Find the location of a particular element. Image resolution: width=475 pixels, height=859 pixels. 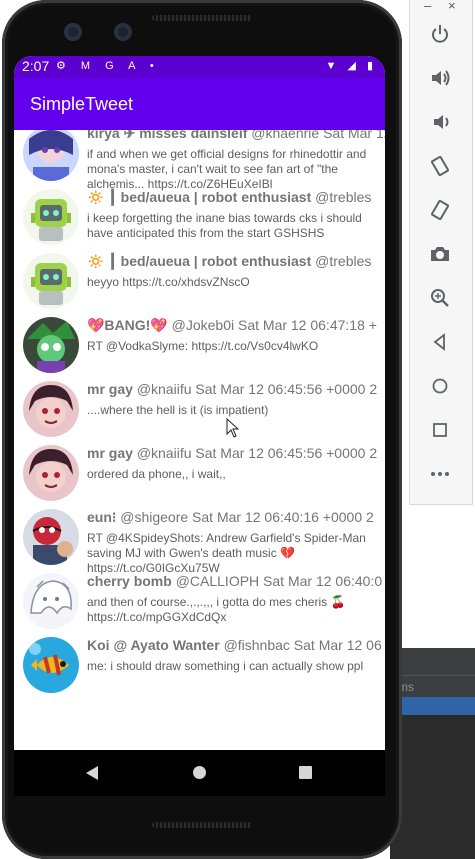

status-time: 2:07 is located at coordinates (36, 66).